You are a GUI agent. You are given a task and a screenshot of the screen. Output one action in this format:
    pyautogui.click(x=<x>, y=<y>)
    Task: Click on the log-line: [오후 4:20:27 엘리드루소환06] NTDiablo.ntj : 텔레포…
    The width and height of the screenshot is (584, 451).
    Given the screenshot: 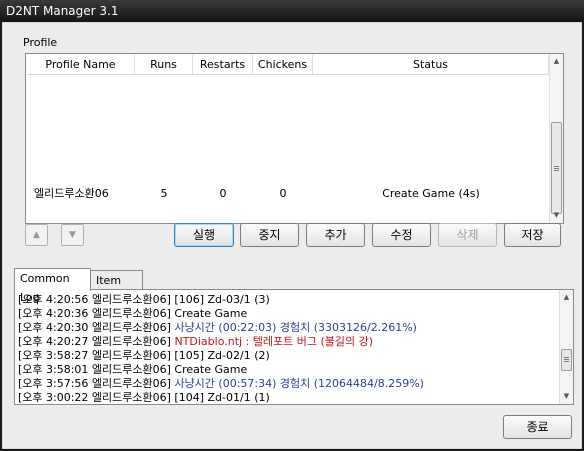 What is the action you would take?
    pyautogui.click(x=195, y=342)
    